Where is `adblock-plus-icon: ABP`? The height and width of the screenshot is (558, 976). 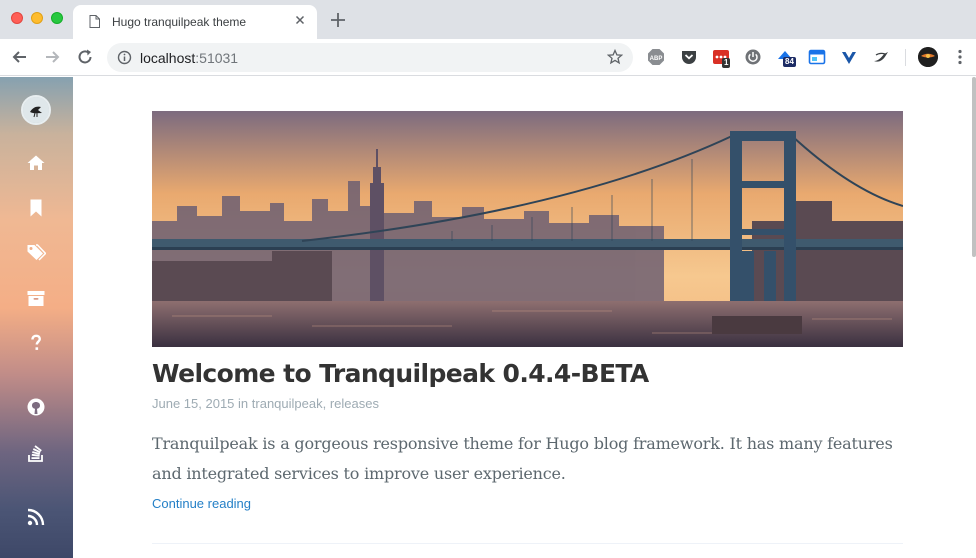 adblock-plus-icon: ABP is located at coordinates (656, 57).